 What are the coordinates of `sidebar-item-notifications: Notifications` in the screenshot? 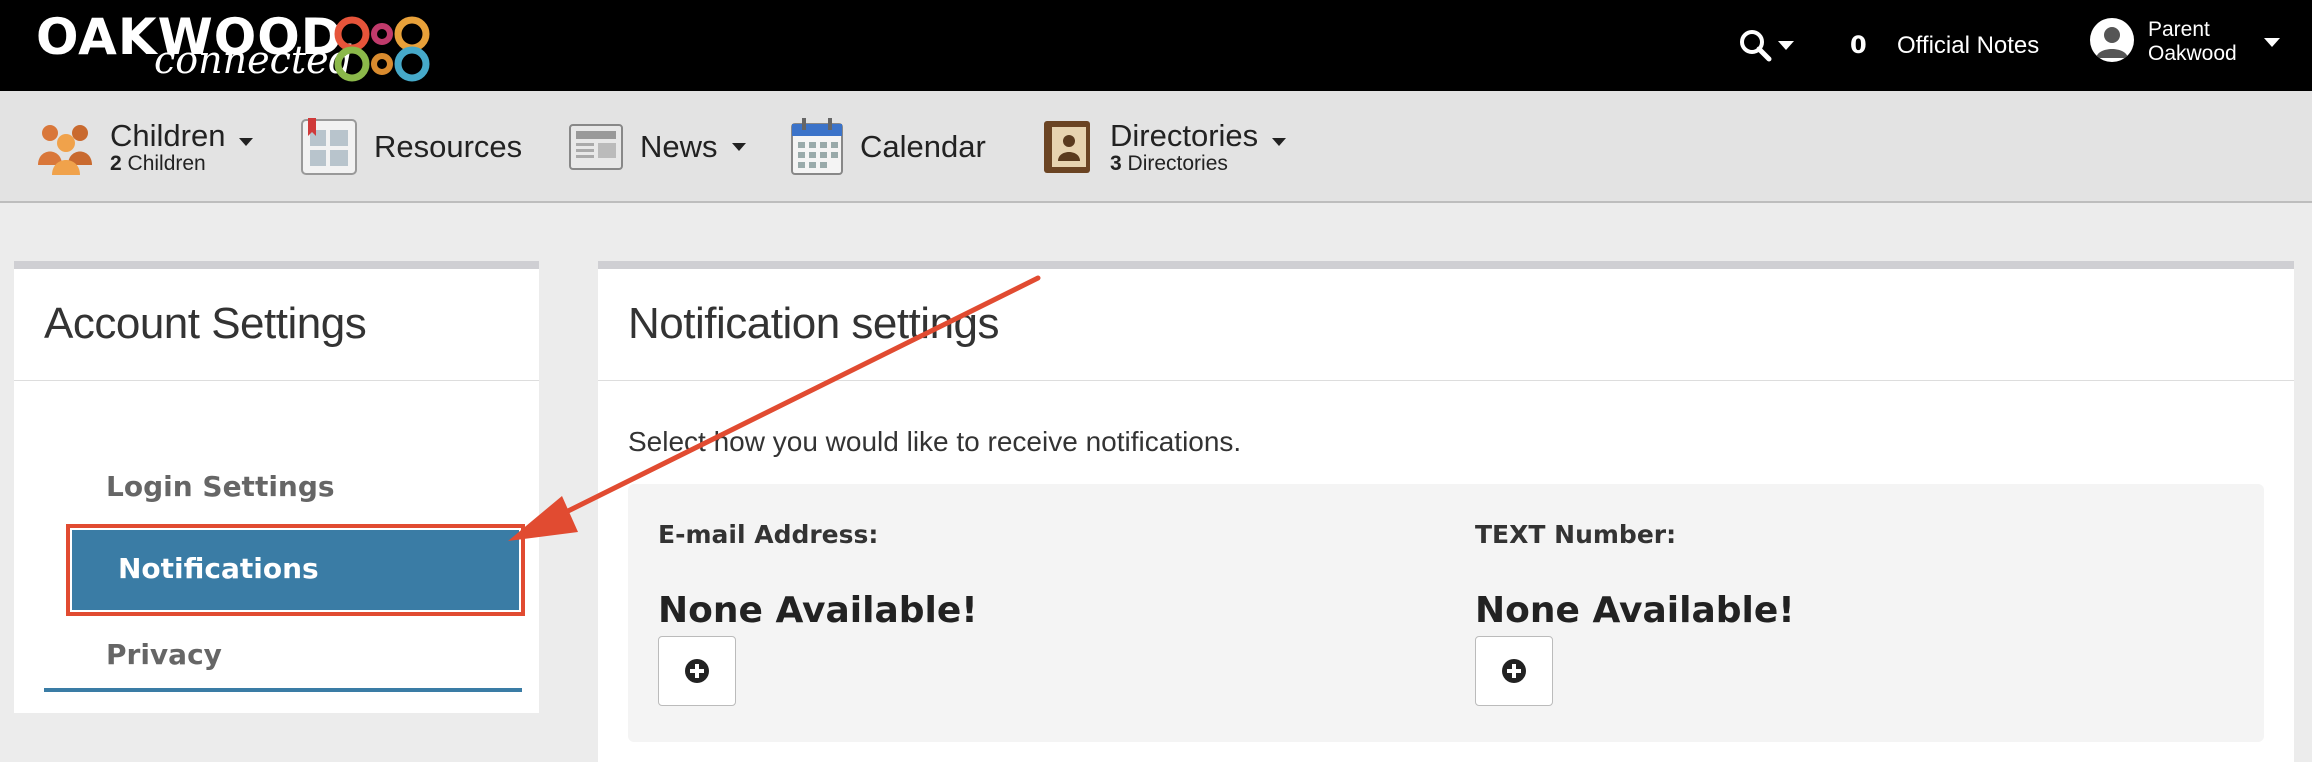 It's located at (295, 570).